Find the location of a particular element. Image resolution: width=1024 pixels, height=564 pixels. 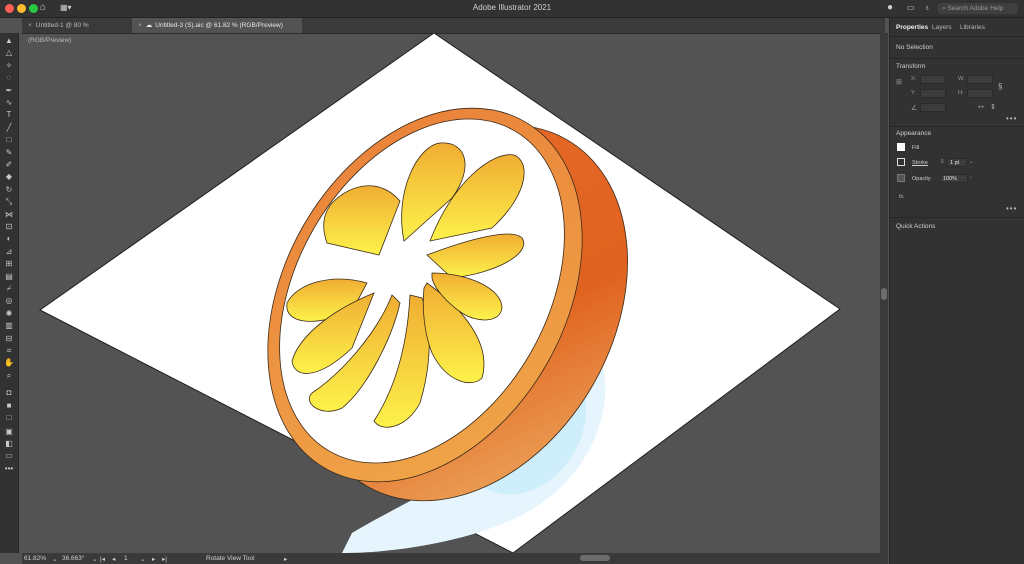

tools-panel: ▲ △ ✧ ◌ ✒ ∿ T ╱ □ ✎ ✐ ◆ ↻ ⤡ ⋈ ⊡ ◐ ⊿ ⊞ ▤ ⌿ ◎ ✺ ▥ ⊟ ⌗ ✋ ⌕ ◘ ■ □ ▣ ◧ ▭ ••• is located at coordinates (9, 293).